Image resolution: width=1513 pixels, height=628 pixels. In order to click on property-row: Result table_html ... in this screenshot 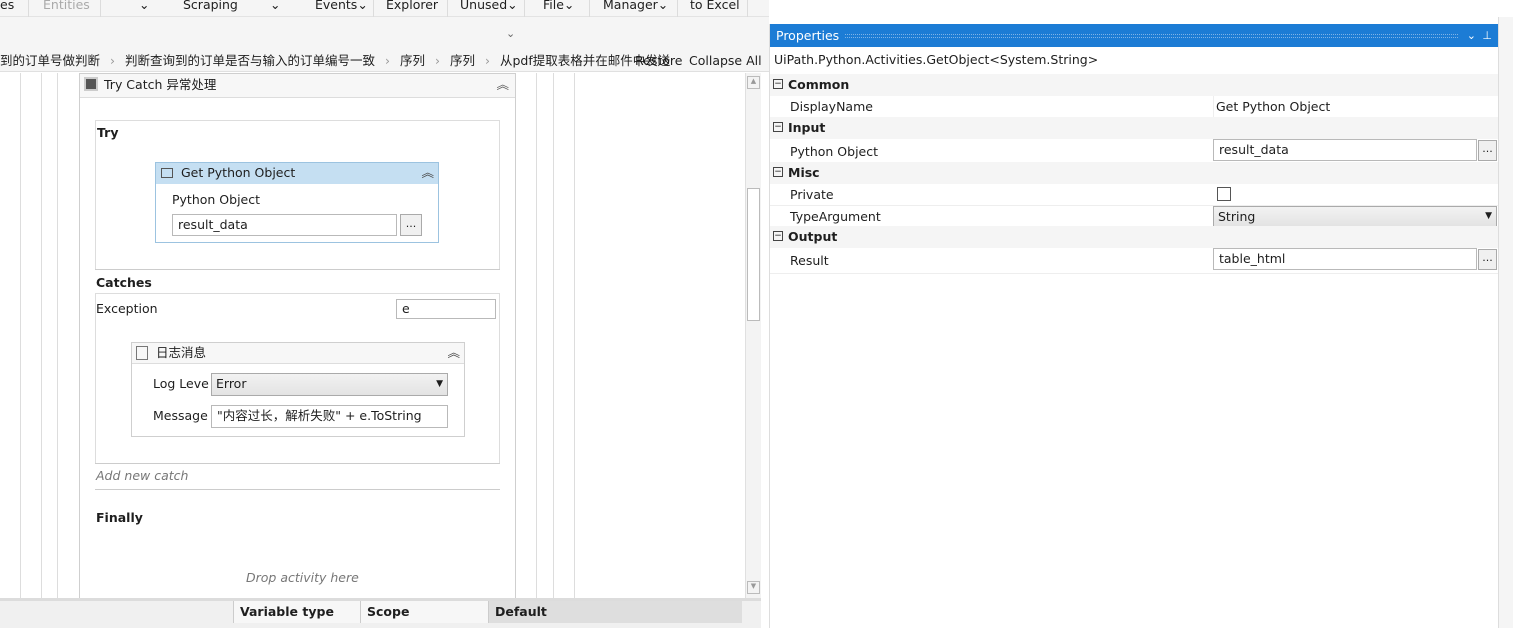, I will do `click(1134, 261)`.